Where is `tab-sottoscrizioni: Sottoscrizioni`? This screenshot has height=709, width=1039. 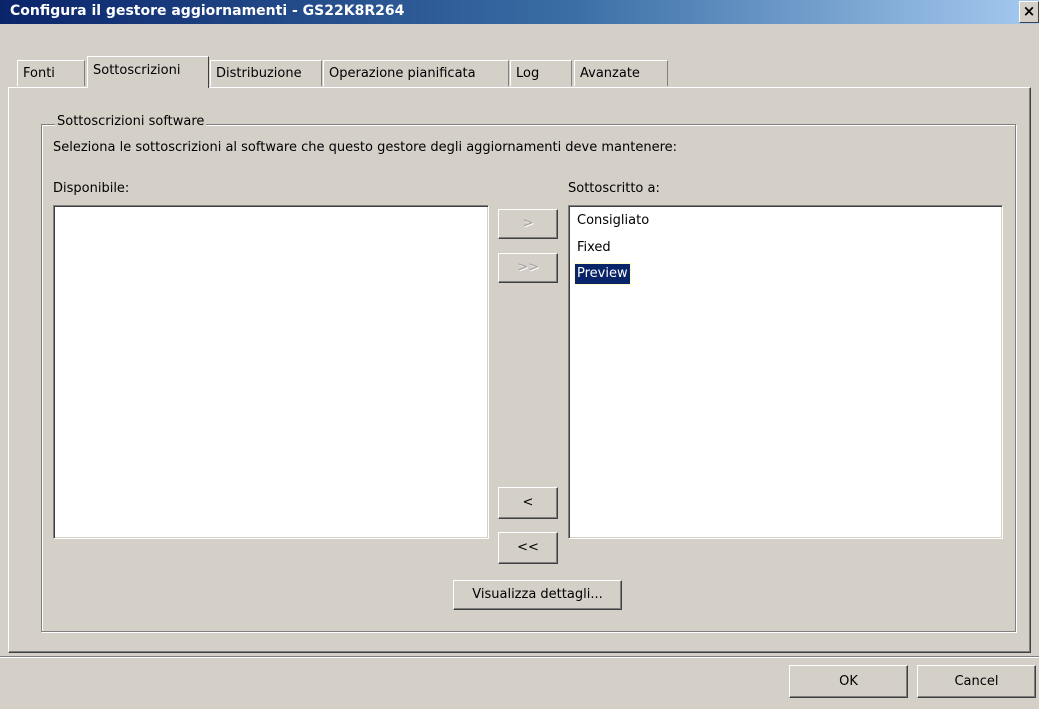
tab-sottoscrizioni: Sottoscrizioni is located at coordinates (148, 72).